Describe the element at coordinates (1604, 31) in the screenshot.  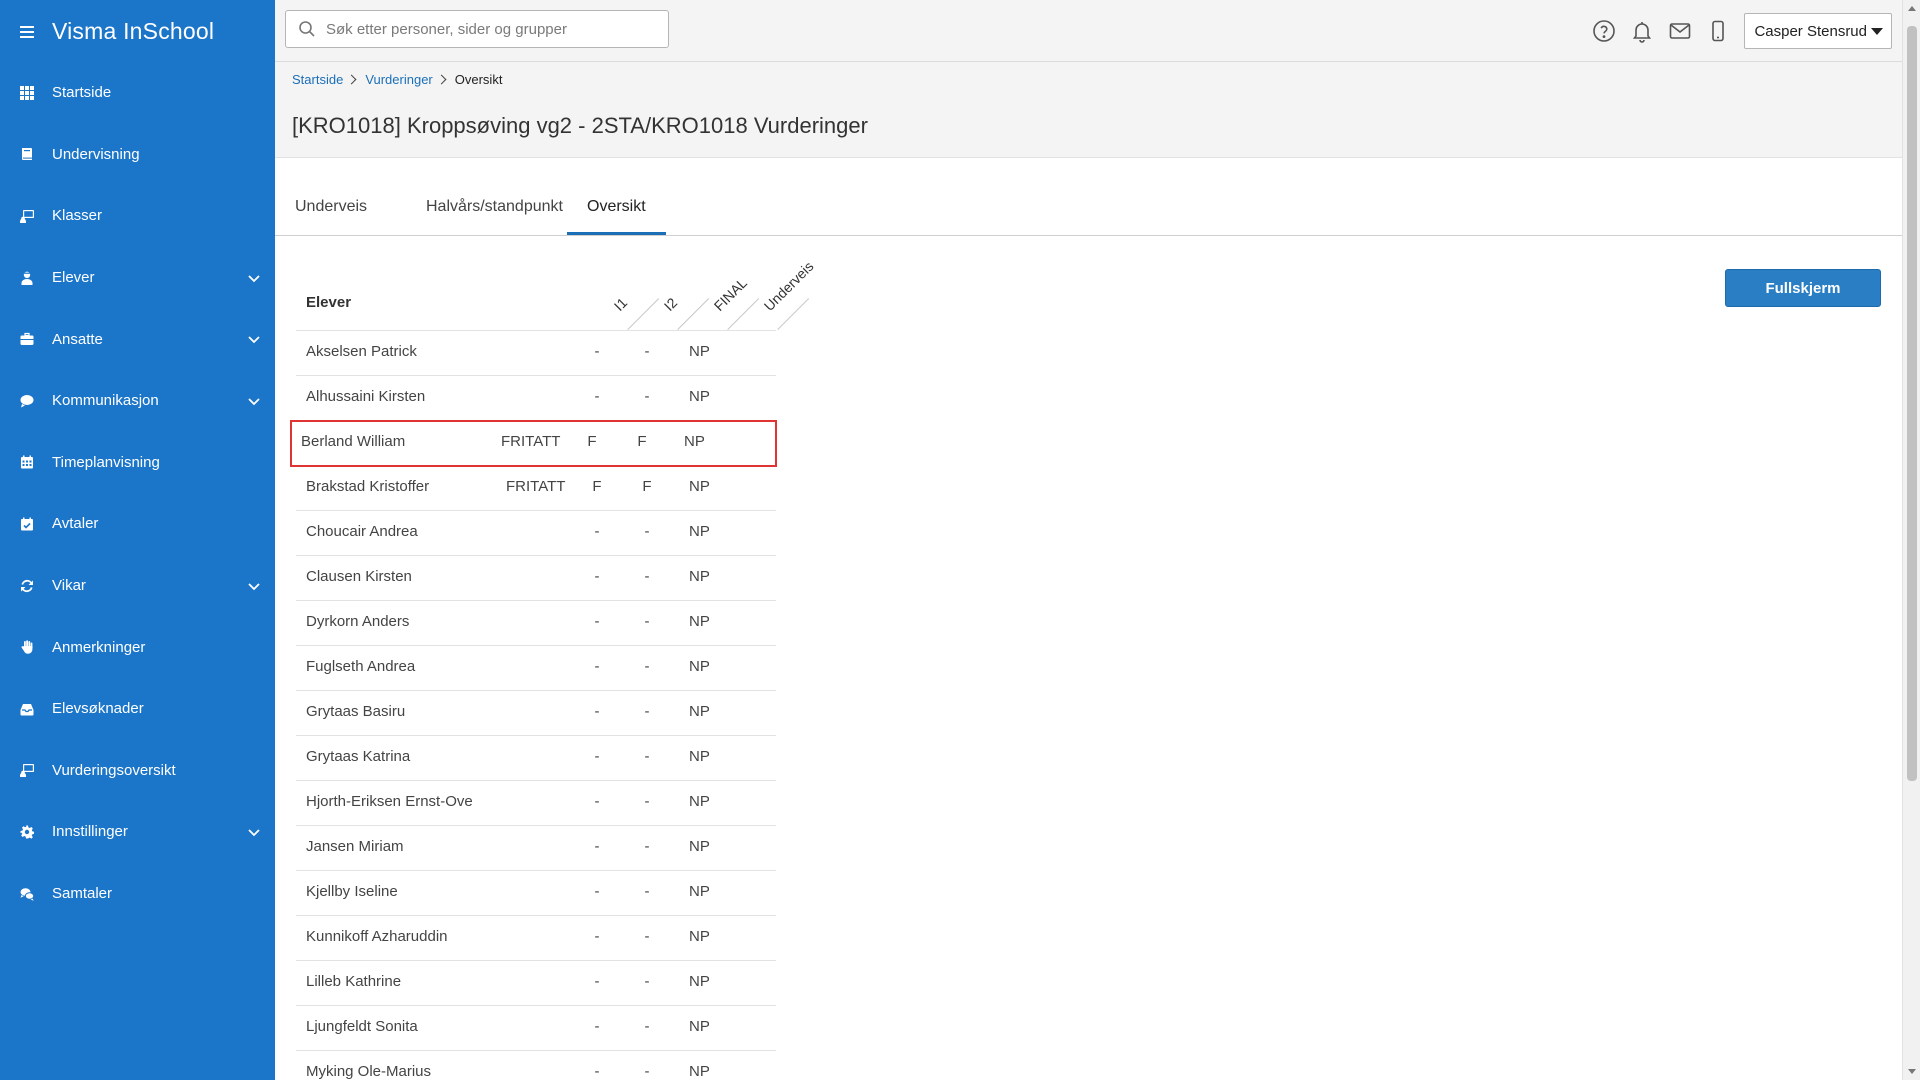
I see `help-icon` at that location.